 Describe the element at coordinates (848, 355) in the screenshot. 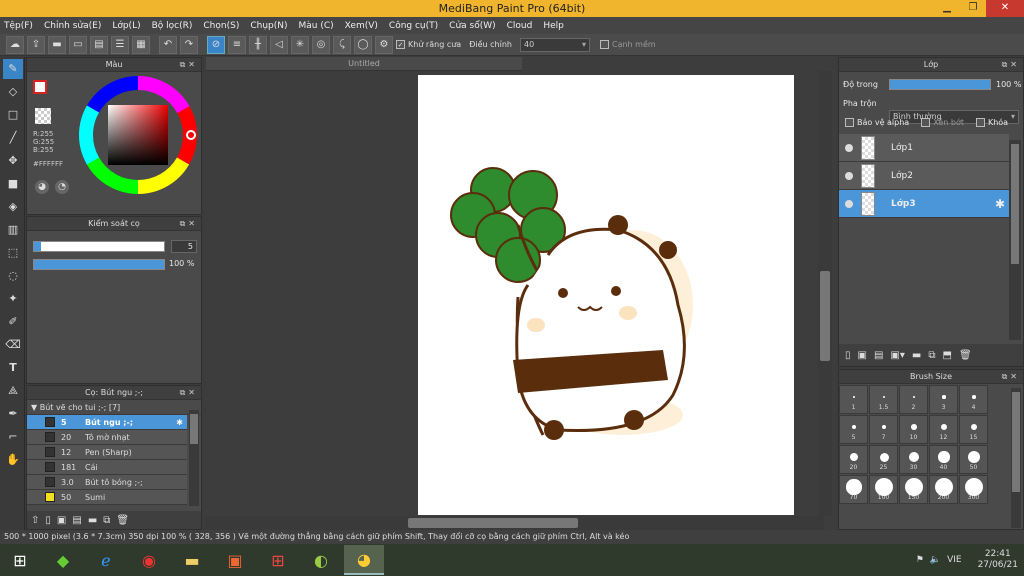

I see `layer-new-icon: ▯` at that location.